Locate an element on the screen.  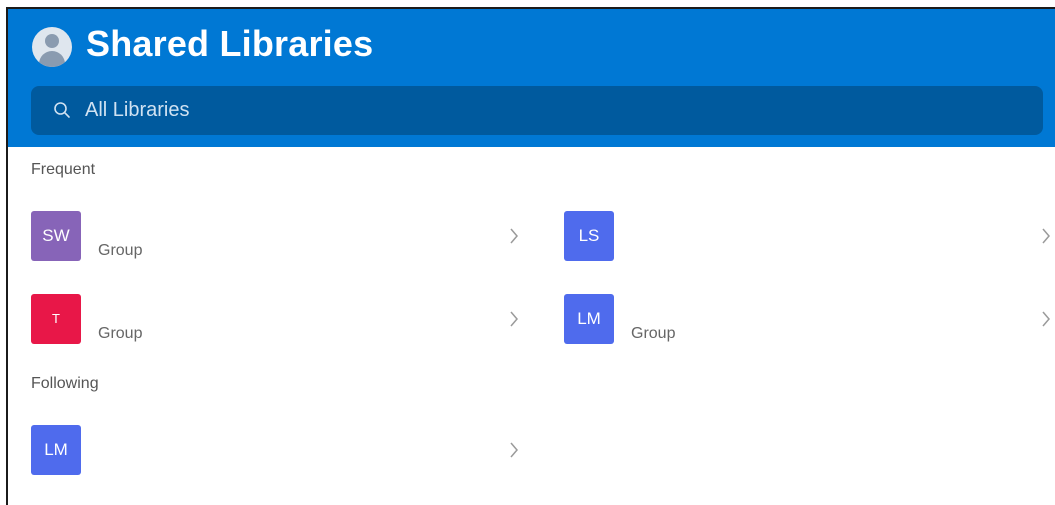
avatar-body-shape is located at coordinates (52, 59).